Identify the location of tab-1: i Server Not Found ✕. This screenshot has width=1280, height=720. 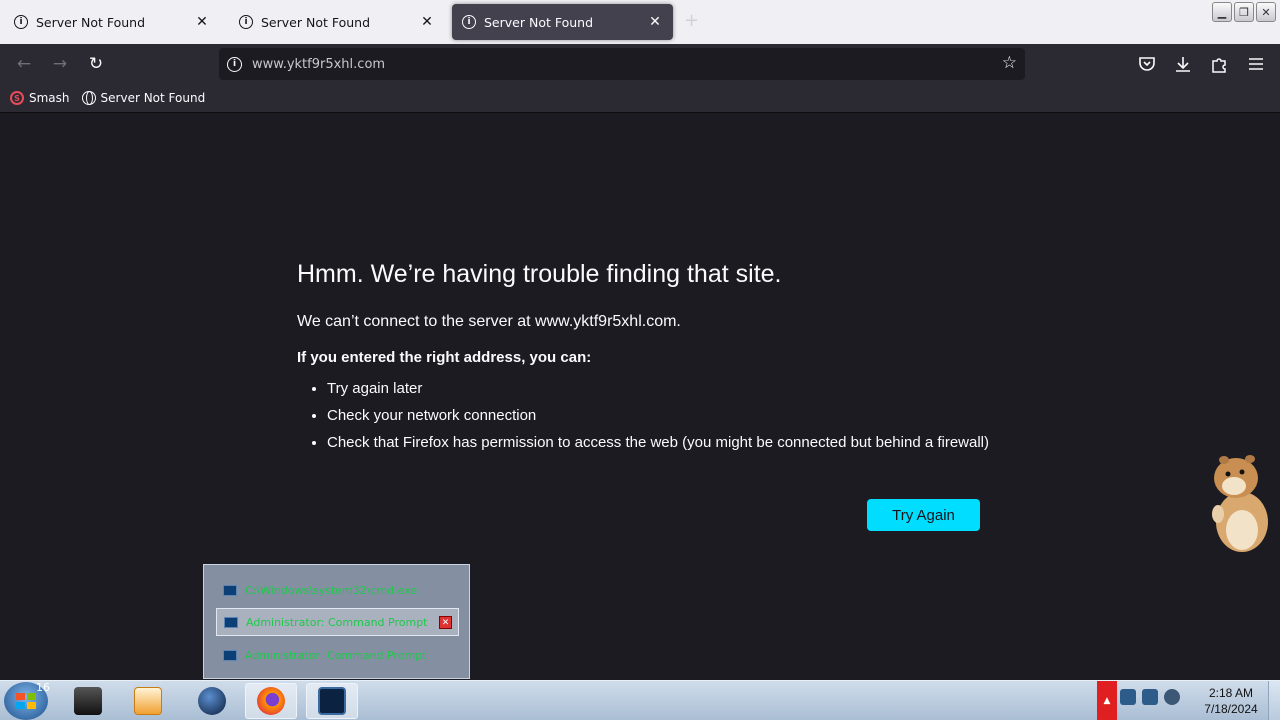
(112, 22).